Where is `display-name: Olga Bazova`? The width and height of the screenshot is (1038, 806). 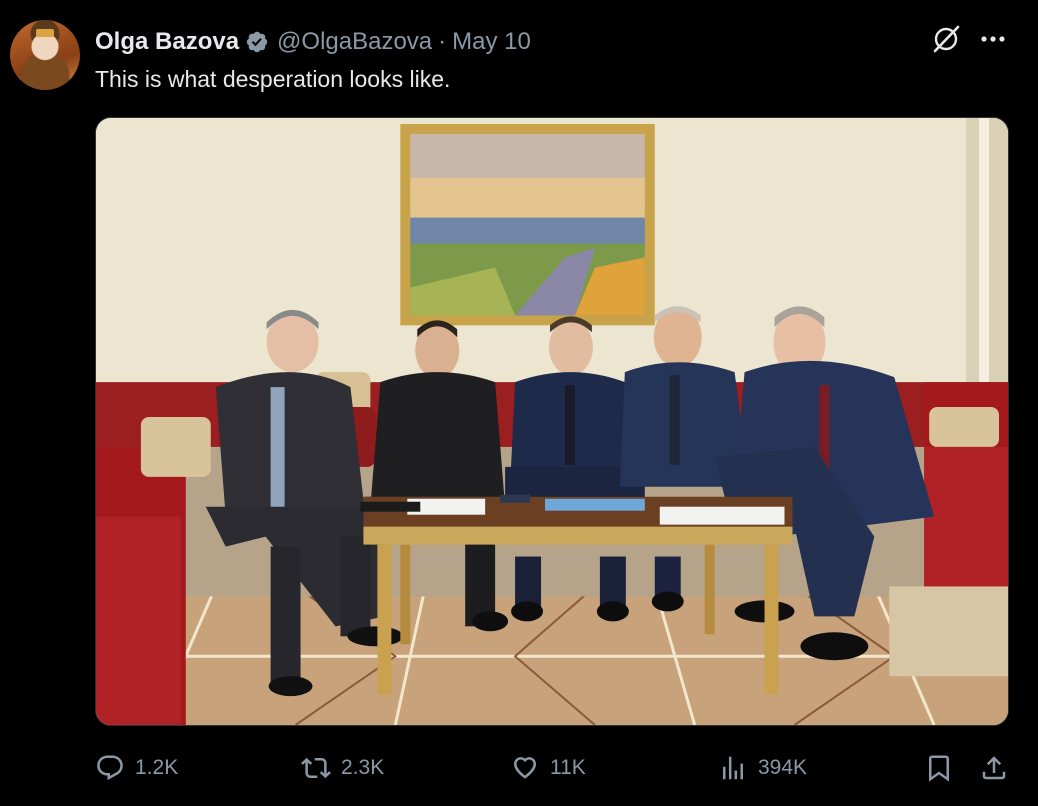 display-name: Olga Bazova is located at coordinates (167, 42).